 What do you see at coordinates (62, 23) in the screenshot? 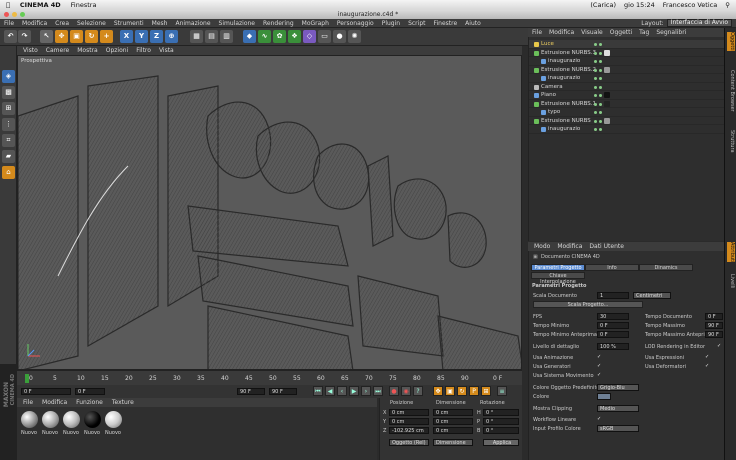
I see `menu-crea: Crea` at bounding box center [62, 23].